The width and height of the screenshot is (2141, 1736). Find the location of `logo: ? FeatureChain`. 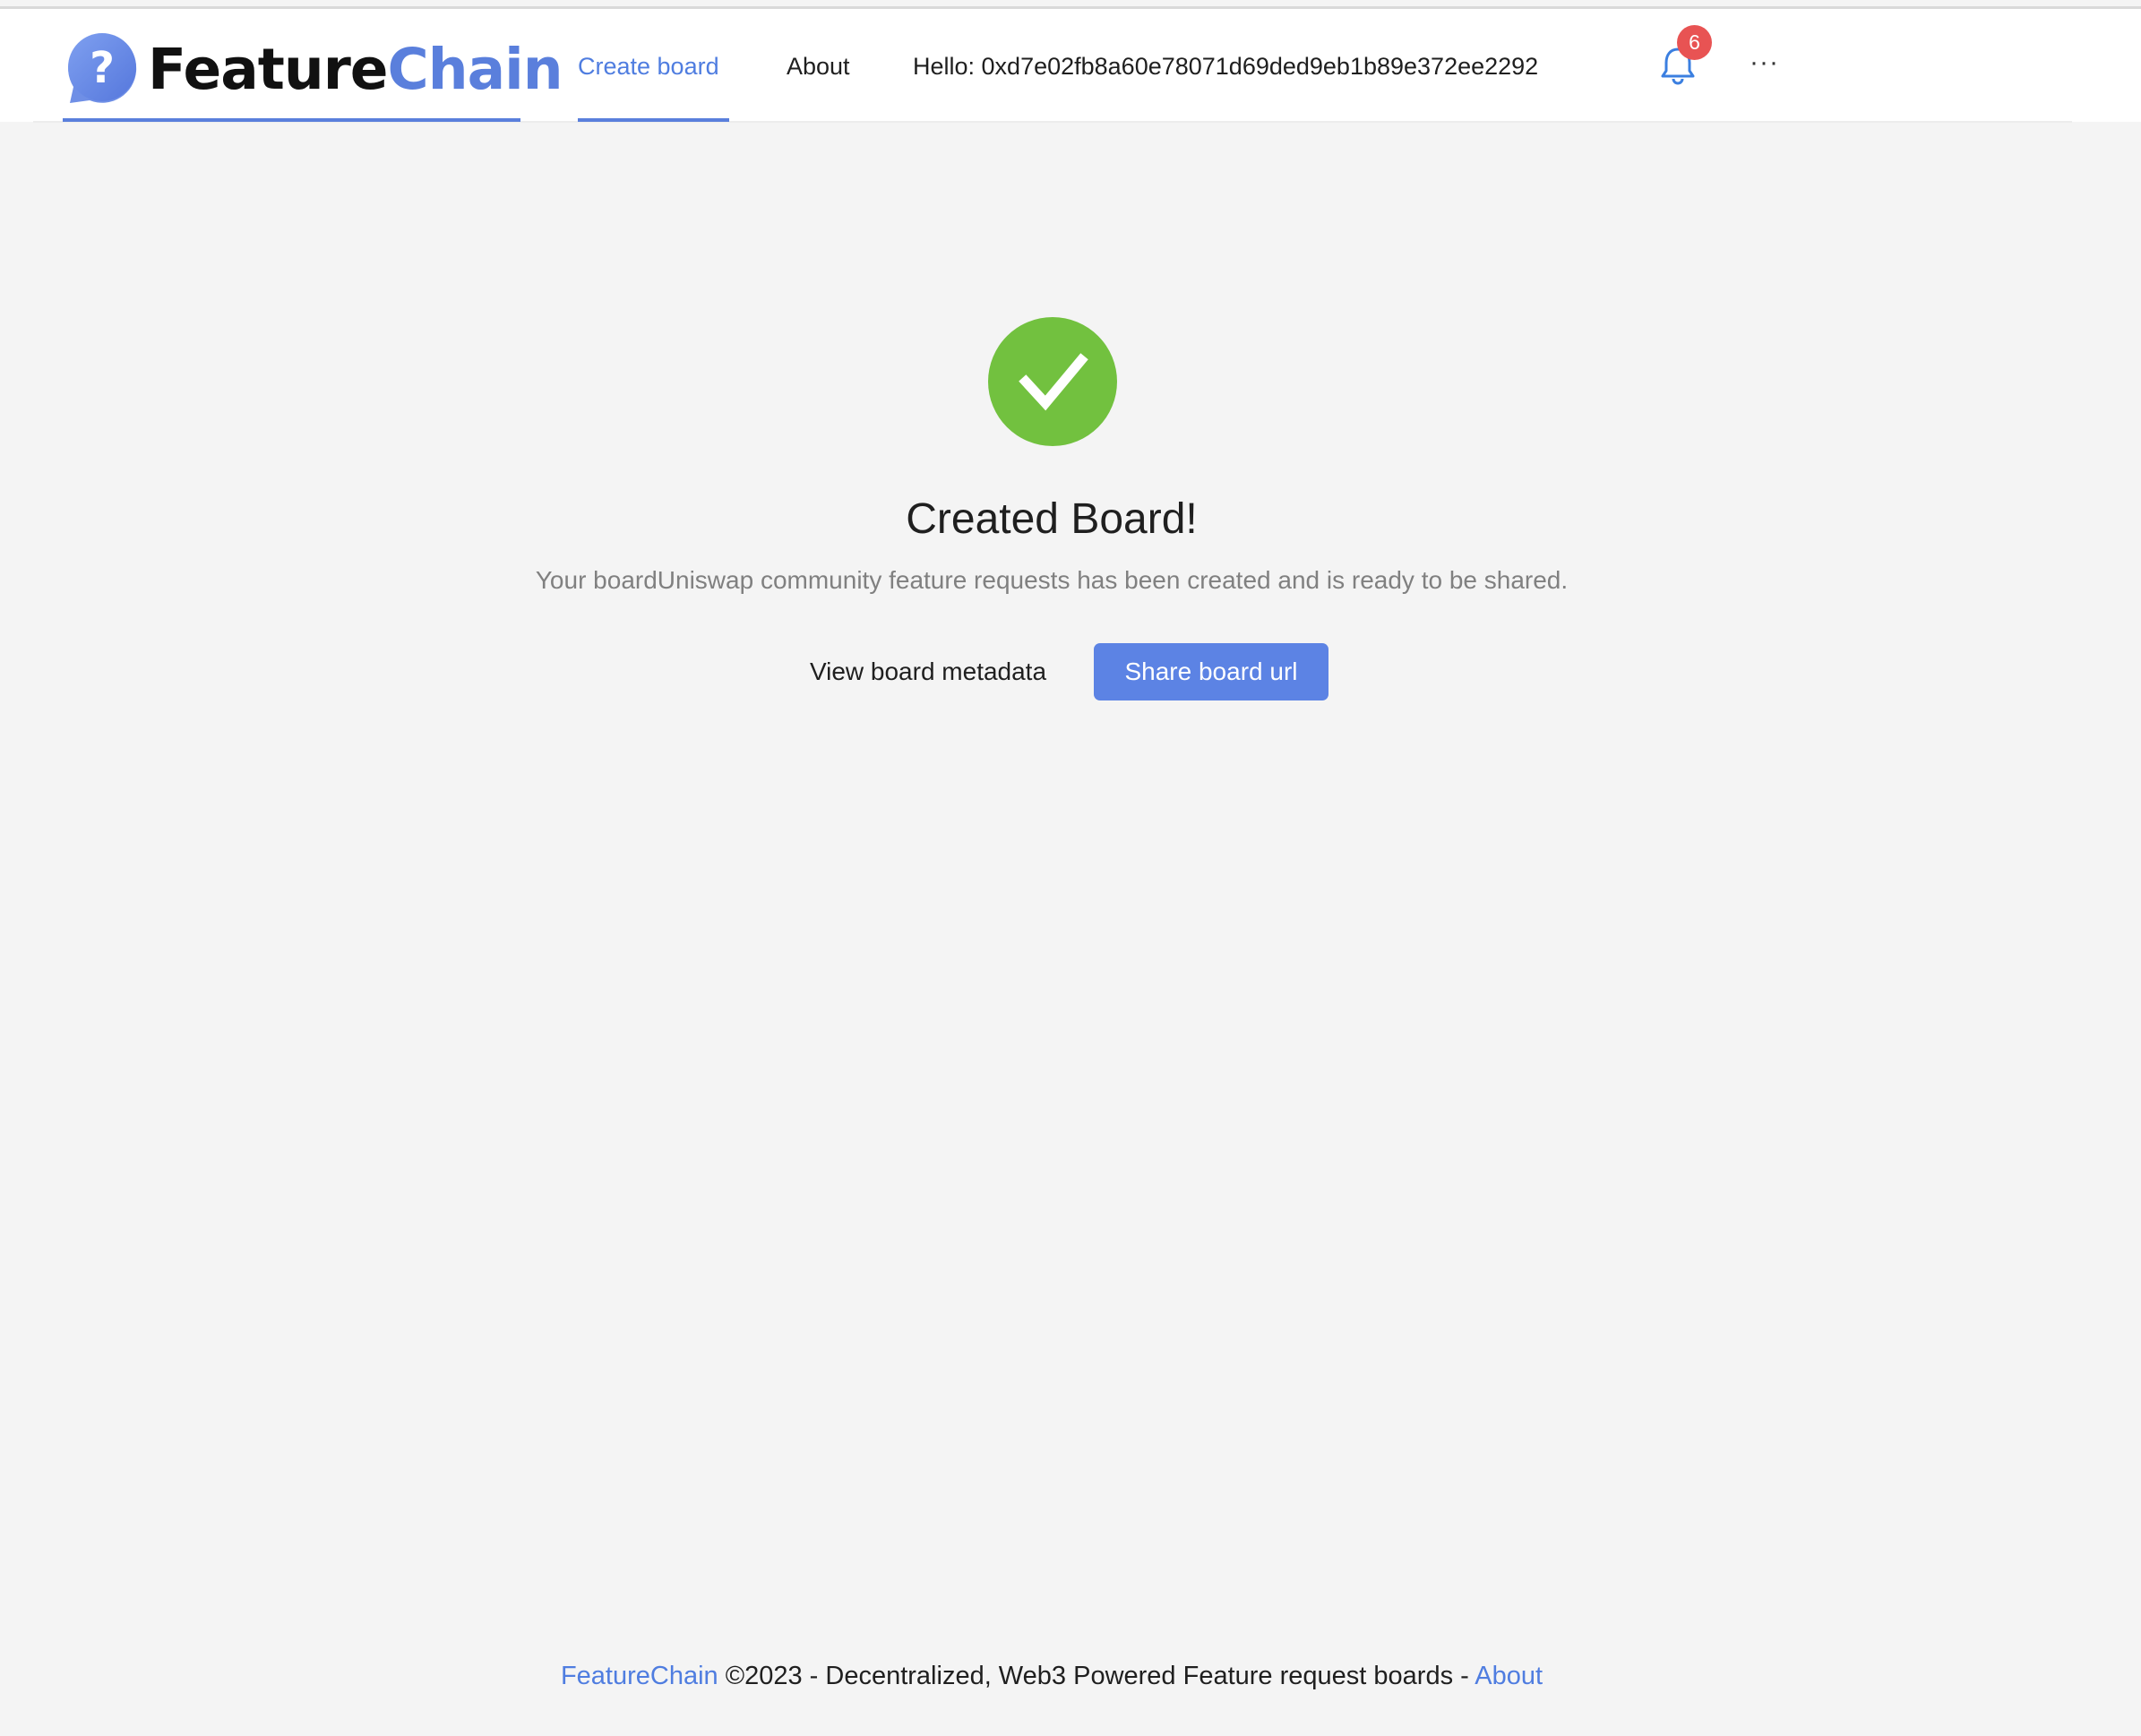

logo: ? FeatureChain is located at coordinates (313, 74).